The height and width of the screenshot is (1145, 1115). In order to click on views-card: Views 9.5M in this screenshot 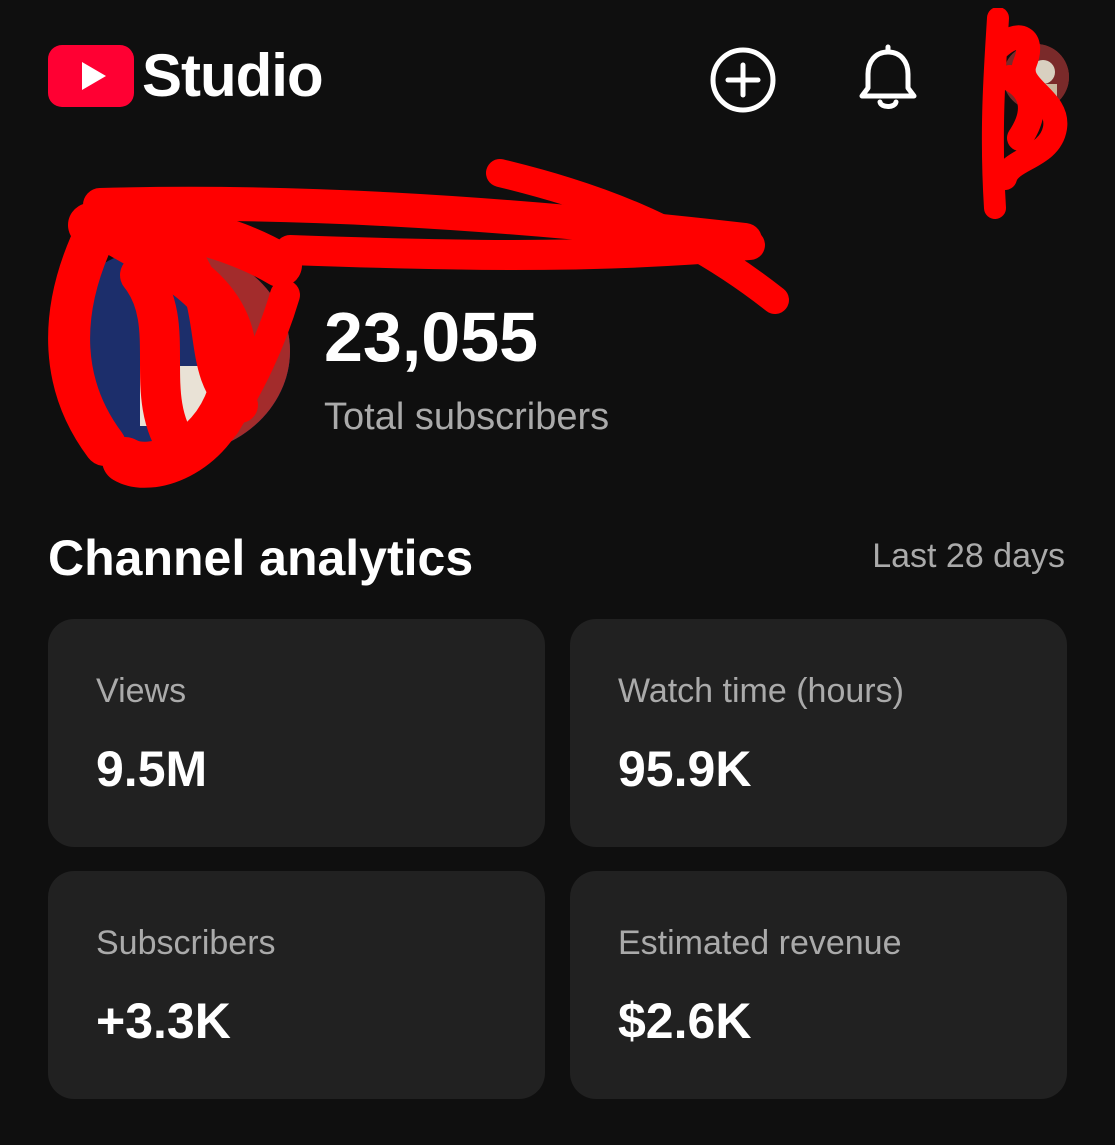, I will do `click(296, 733)`.